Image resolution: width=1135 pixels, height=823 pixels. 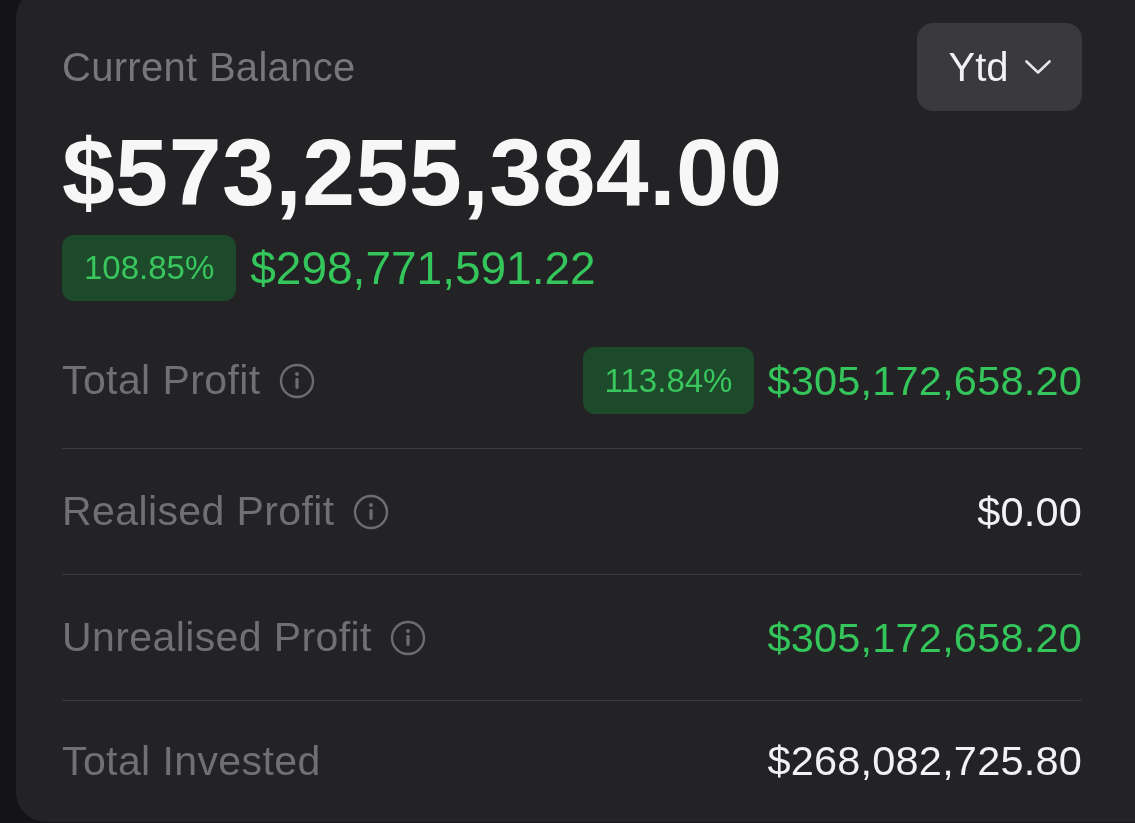 I want to click on row-label: Realised Profit, so click(x=198, y=511).